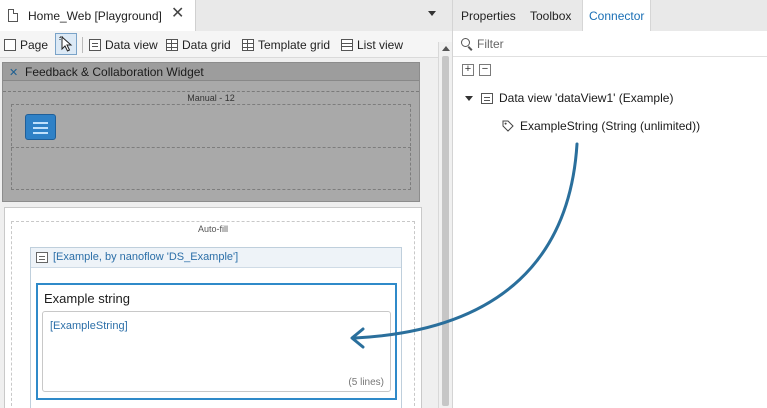  I want to click on tab-list-dropdown-icon, so click(432, 13).